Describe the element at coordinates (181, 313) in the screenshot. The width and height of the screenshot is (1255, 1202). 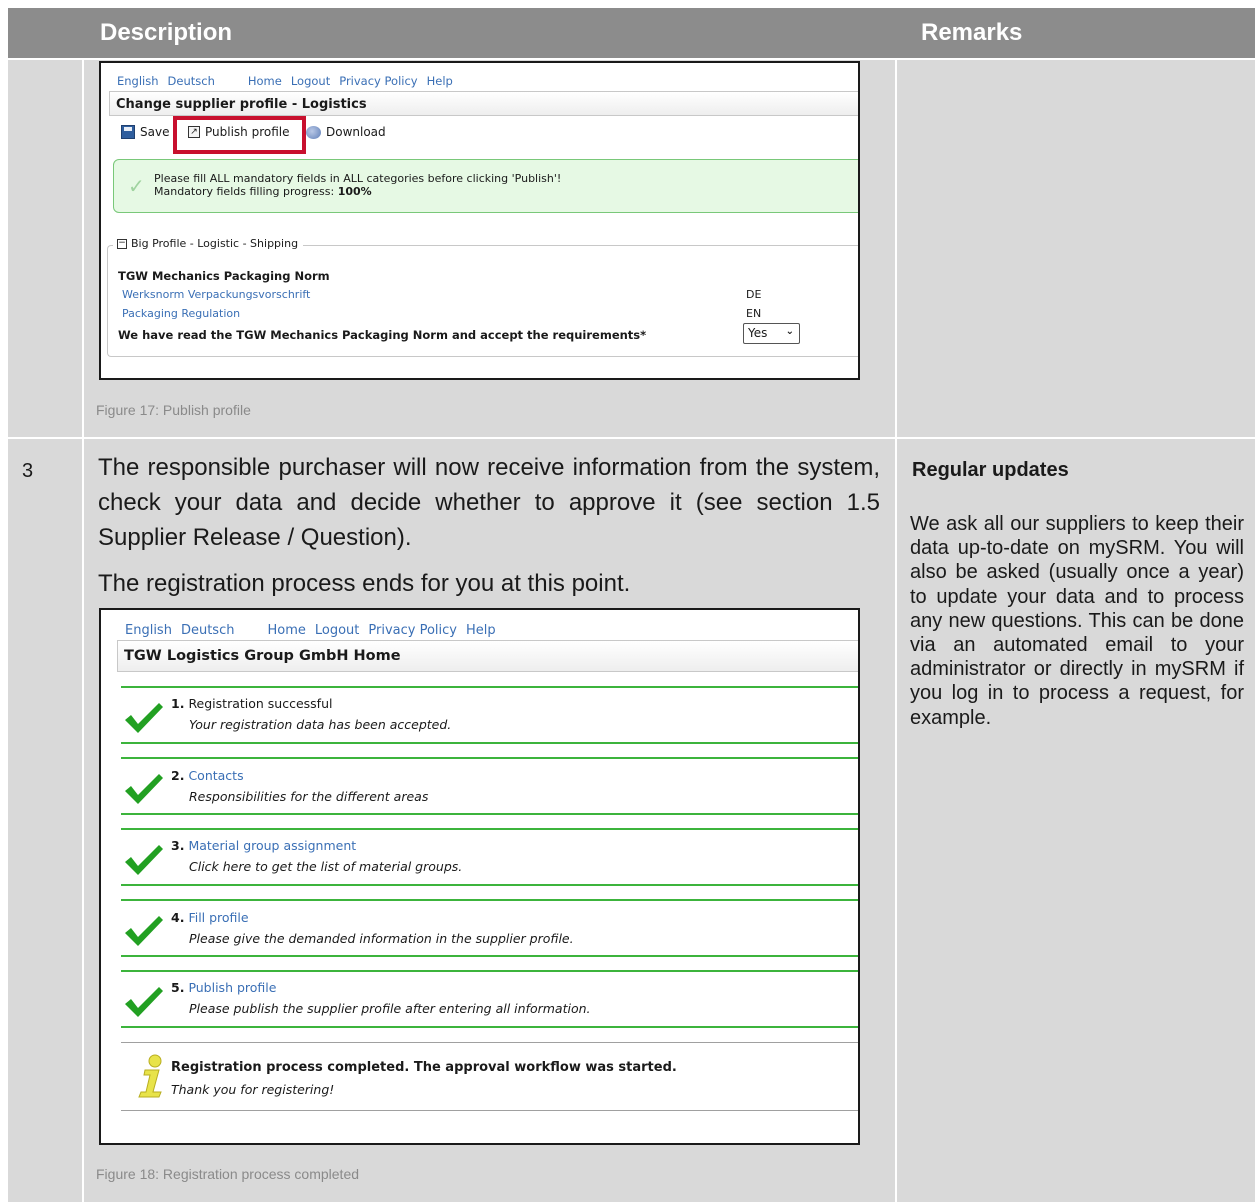
I see `doc-link-packaging: Packaging Regulation` at that location.